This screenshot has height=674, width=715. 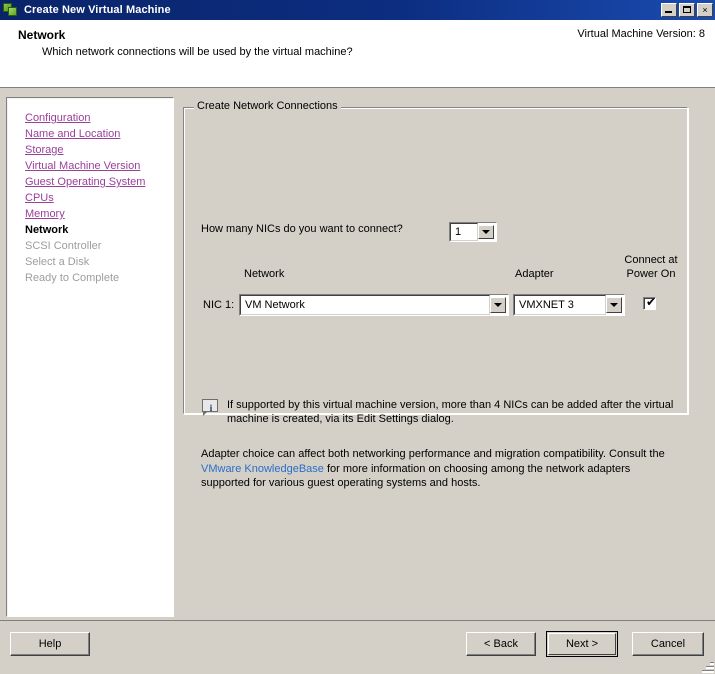 What do you see at coordinates (99, 166) in the screenshot?
I see `sidebar-item-virtual-machine-version: Virtual Machine Version` at bounding box center [99, 166].